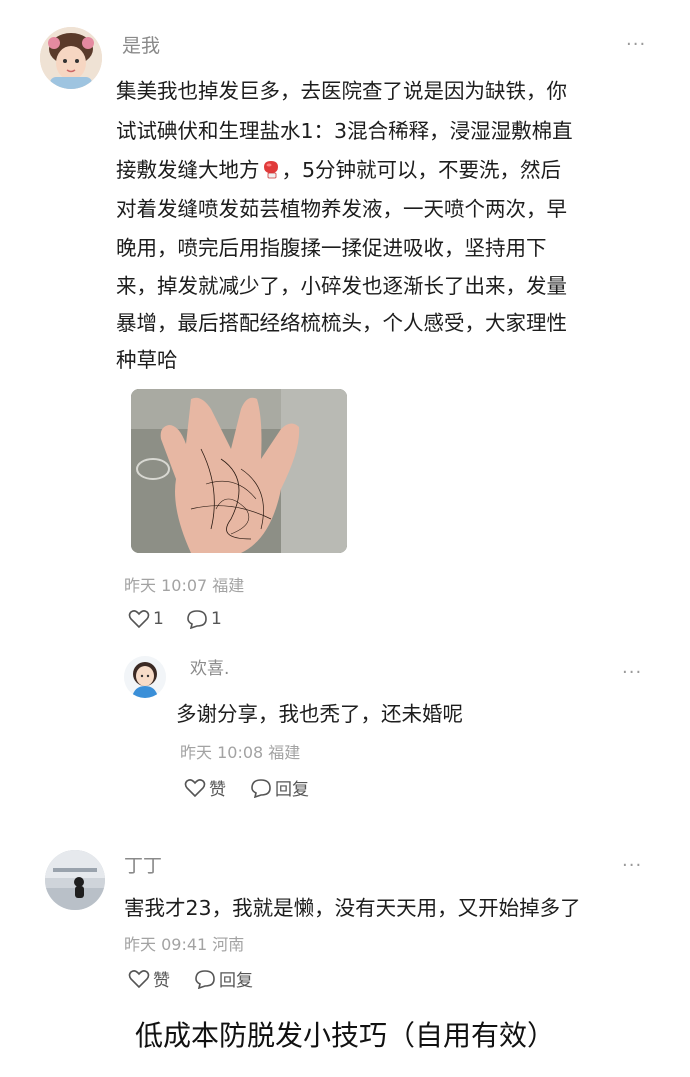 This screenshot has height=1077, width=690. I want to click on username: 欢喜., so click(209, 666).